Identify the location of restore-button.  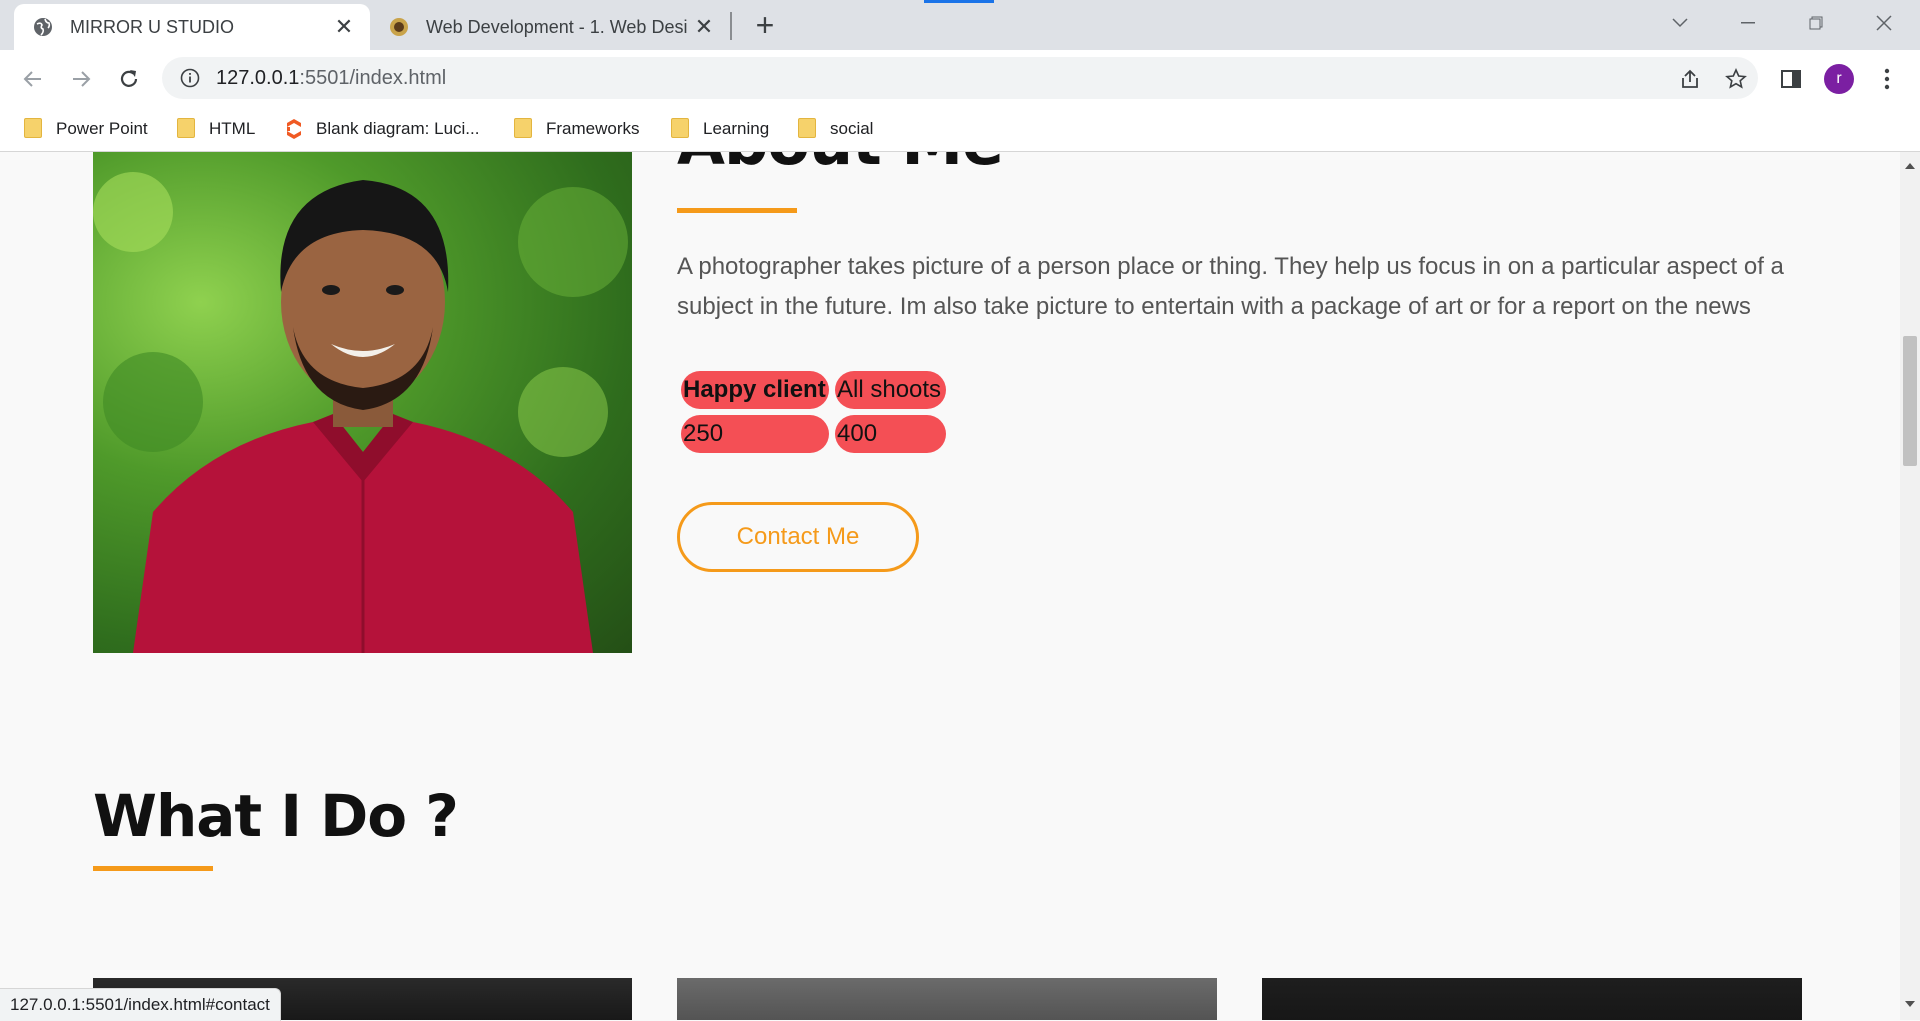
(1816, 23).